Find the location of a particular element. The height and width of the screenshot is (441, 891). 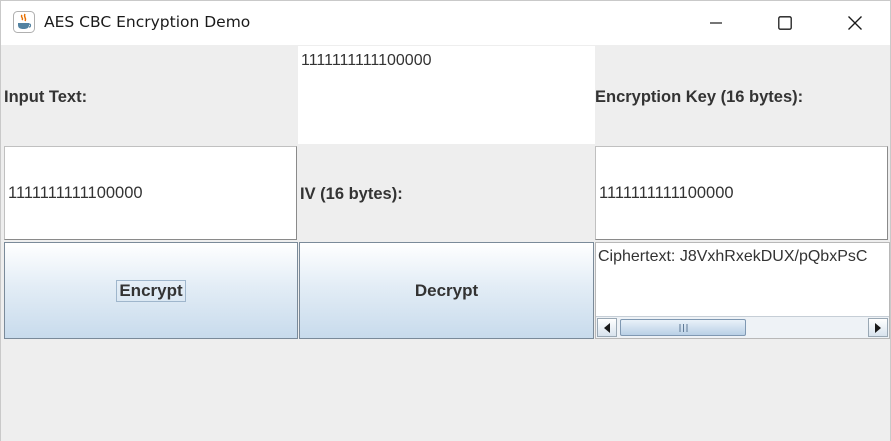

input-text-label: Input Text: is located at coordinates (46, 97).